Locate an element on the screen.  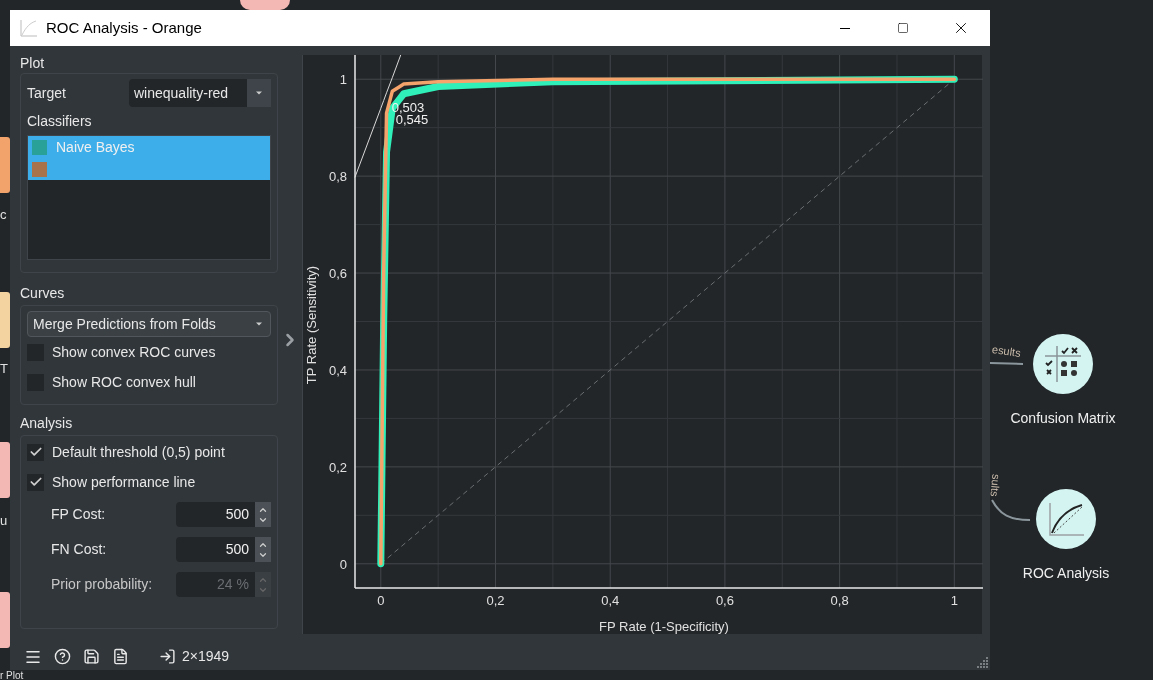
y-tick-label: 1 is located at coordinates (343, 80).